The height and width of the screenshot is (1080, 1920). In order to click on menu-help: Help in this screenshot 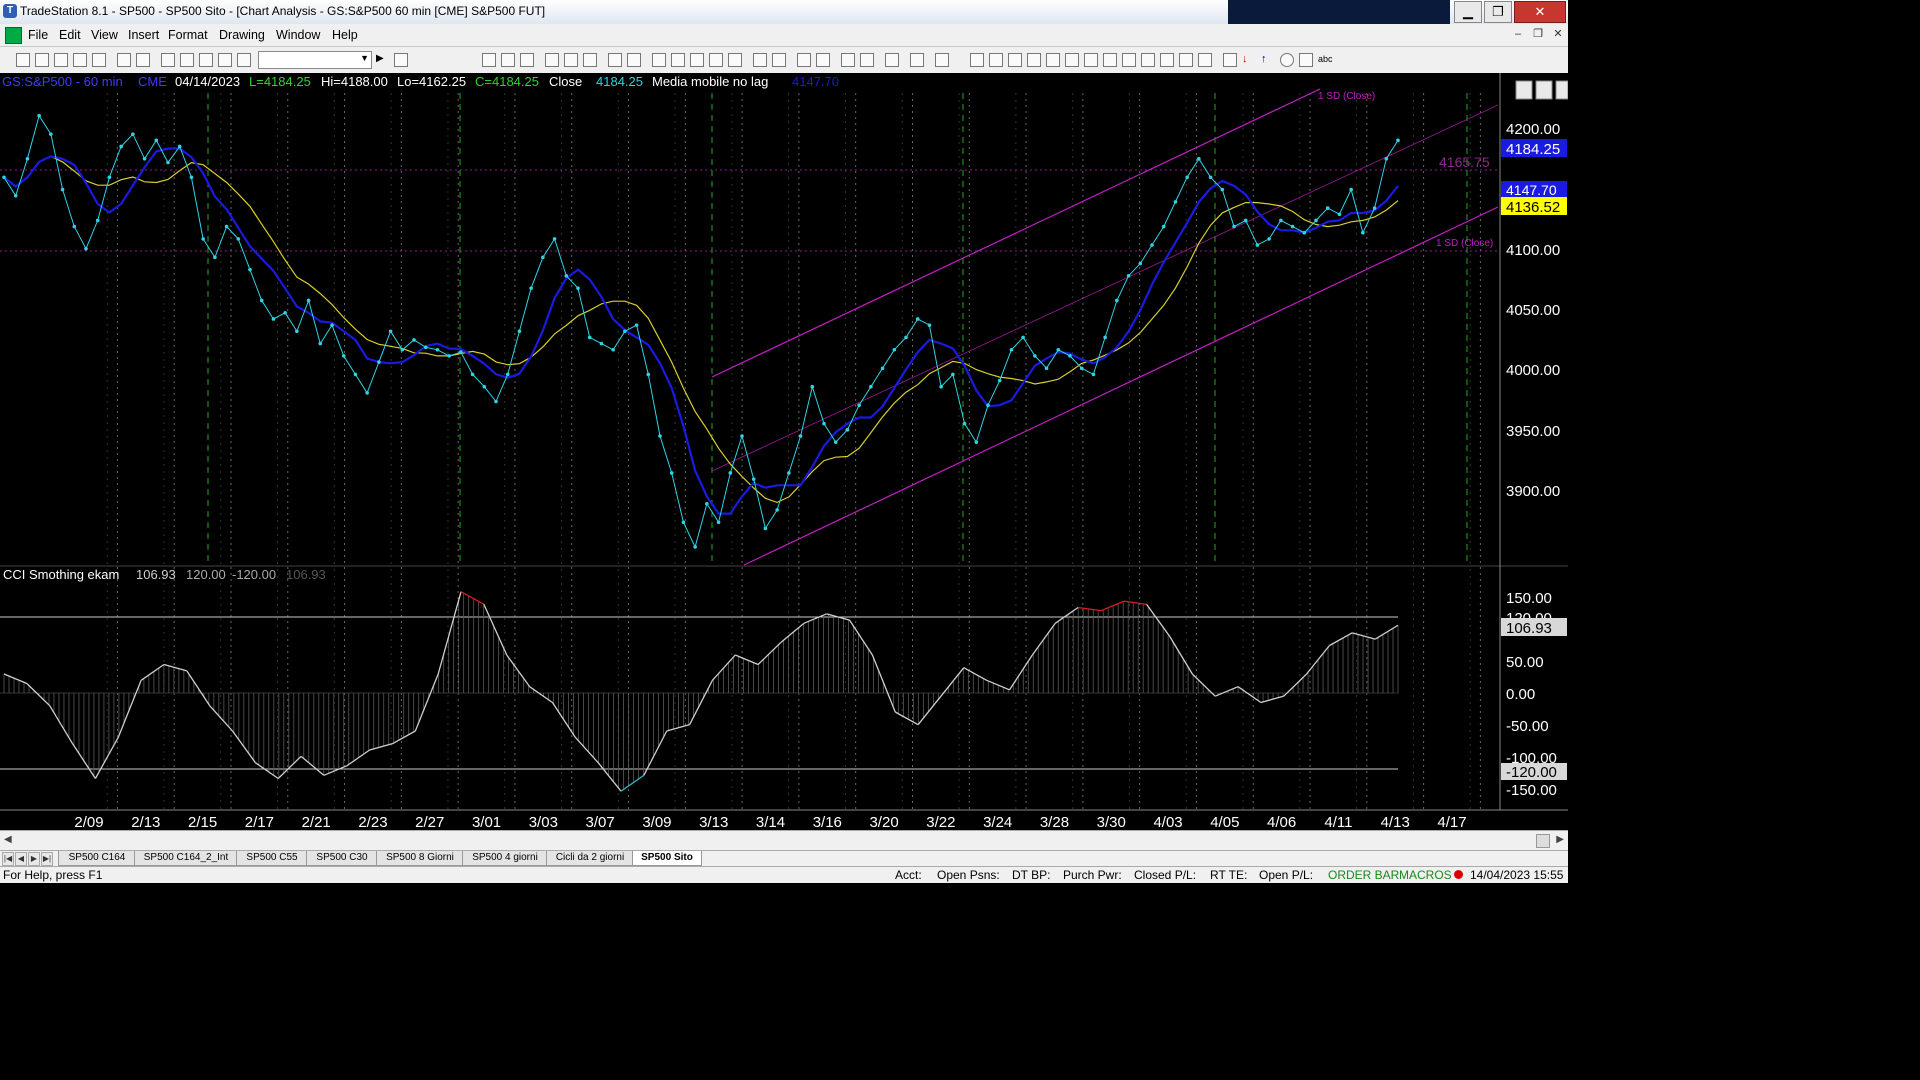, I will do `click(345, 35)`.